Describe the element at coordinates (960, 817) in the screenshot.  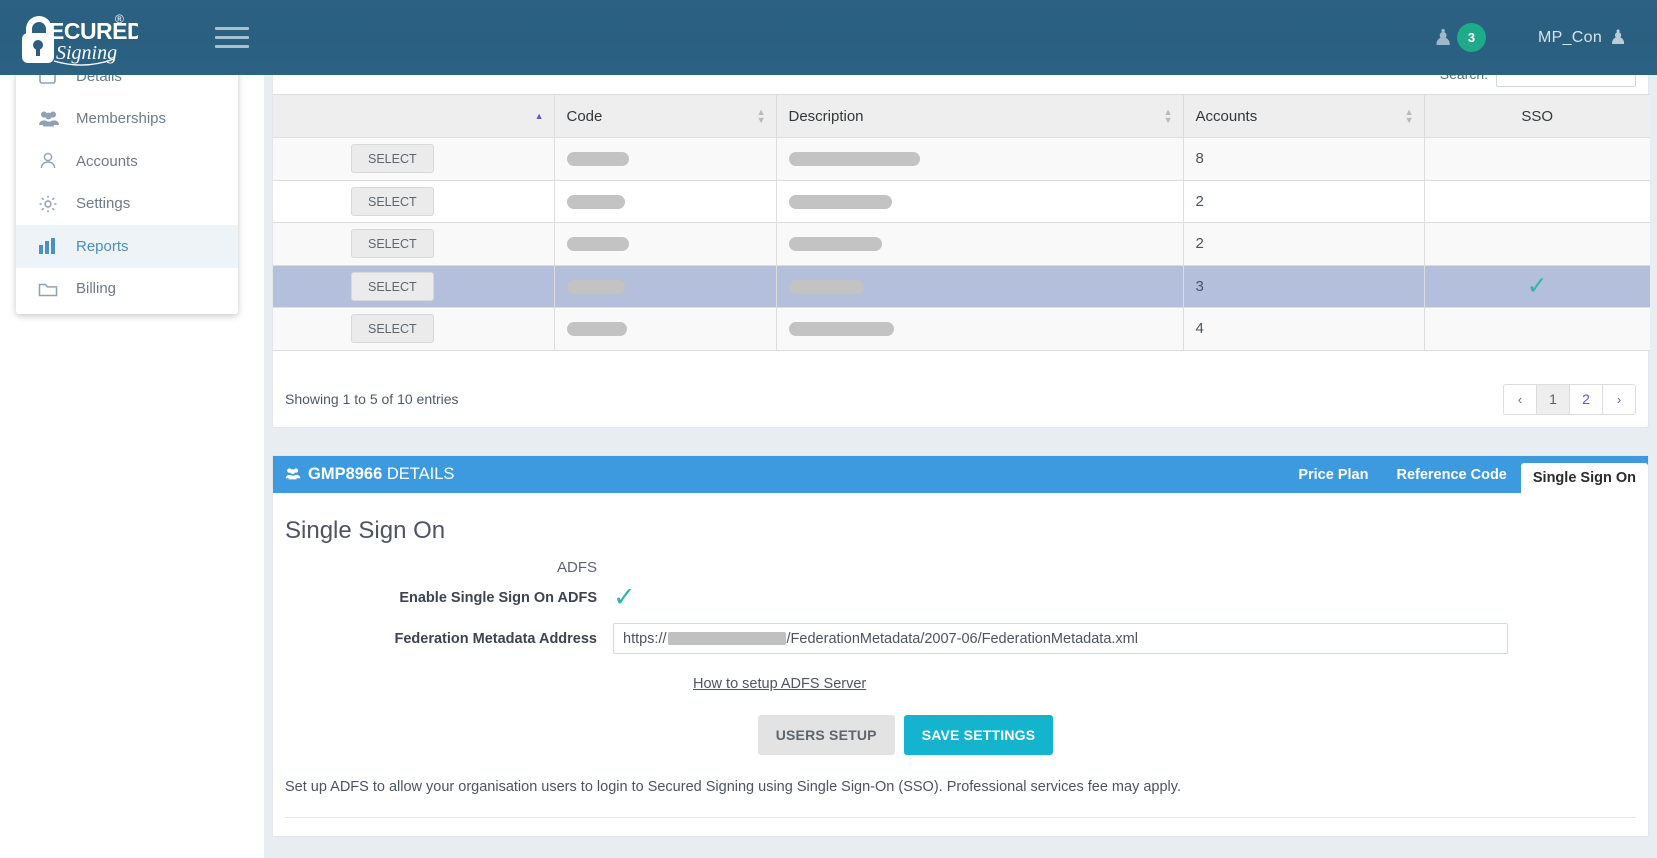
I see `divider` at that location.